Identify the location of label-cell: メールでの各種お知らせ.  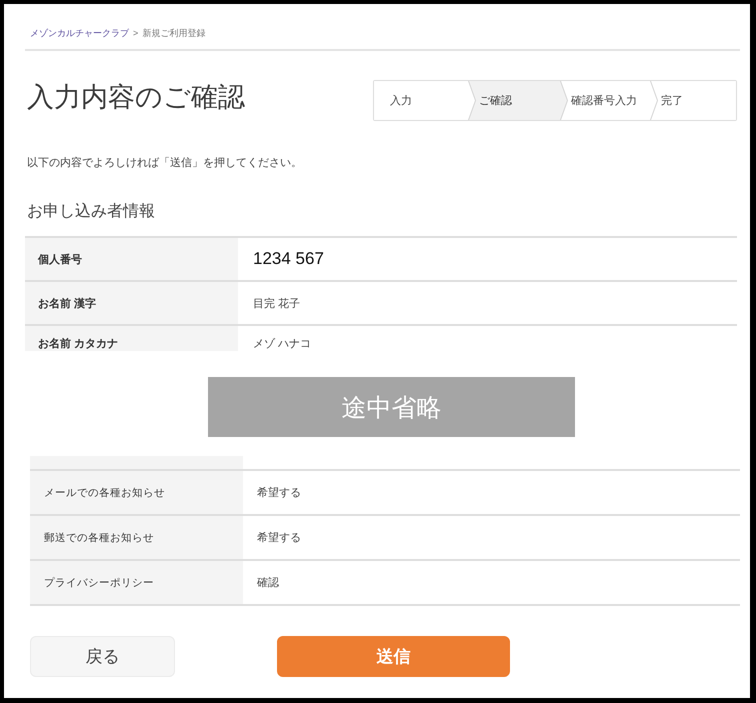
(136, 492).